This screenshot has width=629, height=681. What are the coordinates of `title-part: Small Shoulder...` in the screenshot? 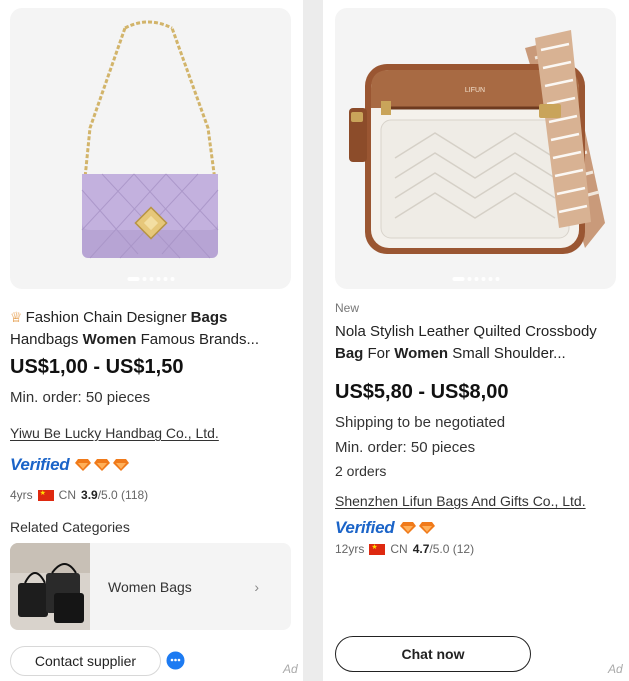 It's located at (507, 353).